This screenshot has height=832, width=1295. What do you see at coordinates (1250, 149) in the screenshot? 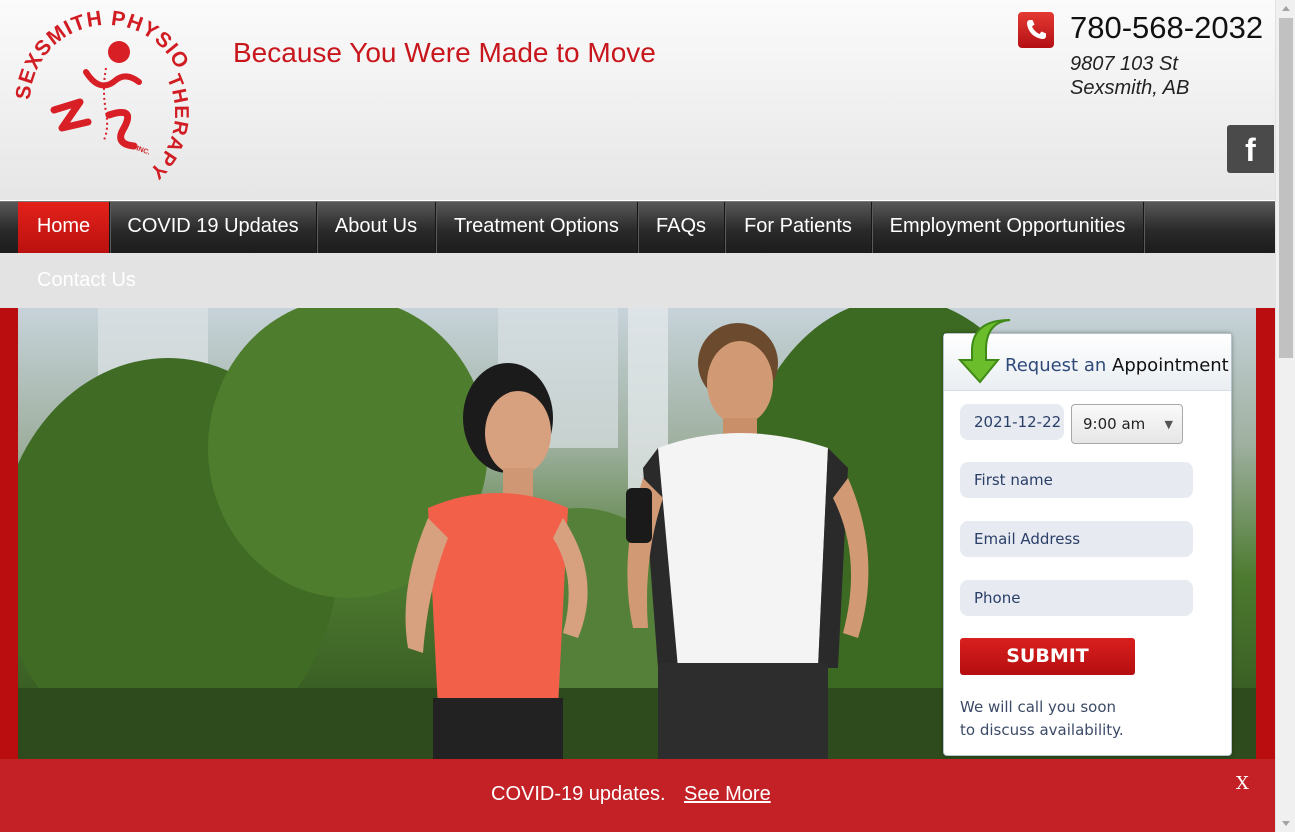
I see `facebook-icon: f` at bounding box center [1250, 149].